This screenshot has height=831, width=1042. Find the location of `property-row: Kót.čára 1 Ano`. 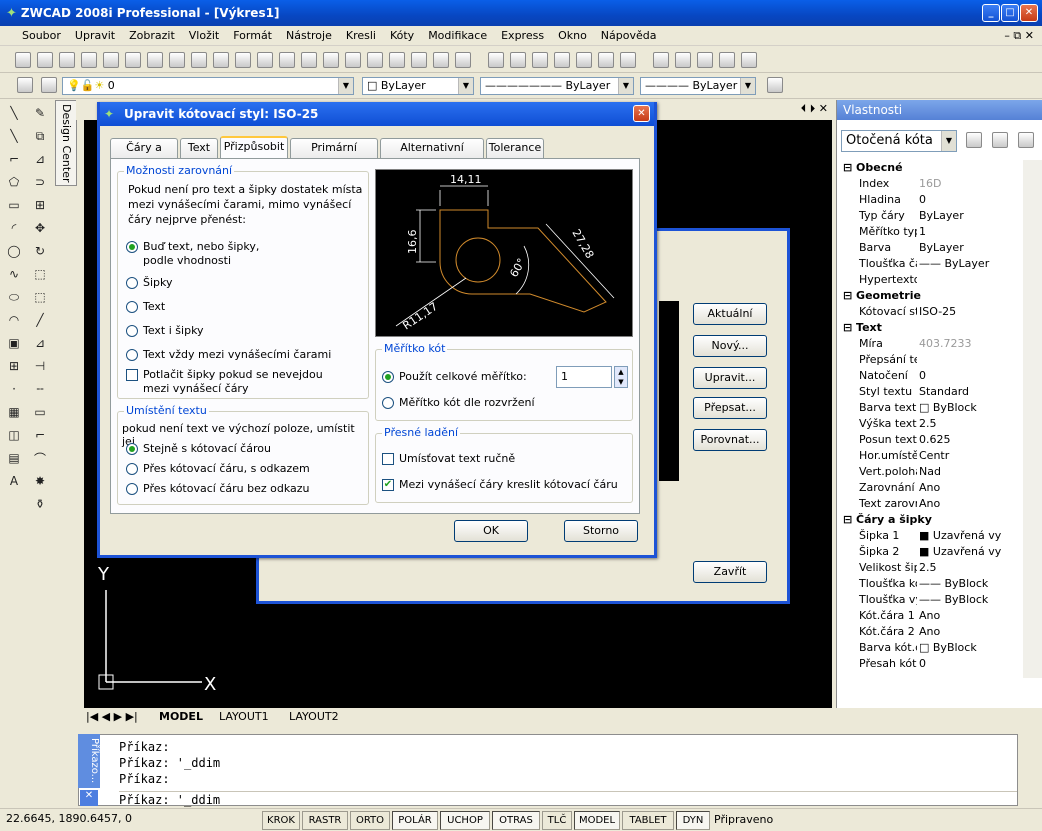

property-row: Kót.čára 1 Ano is located at coordinates (930, 616).